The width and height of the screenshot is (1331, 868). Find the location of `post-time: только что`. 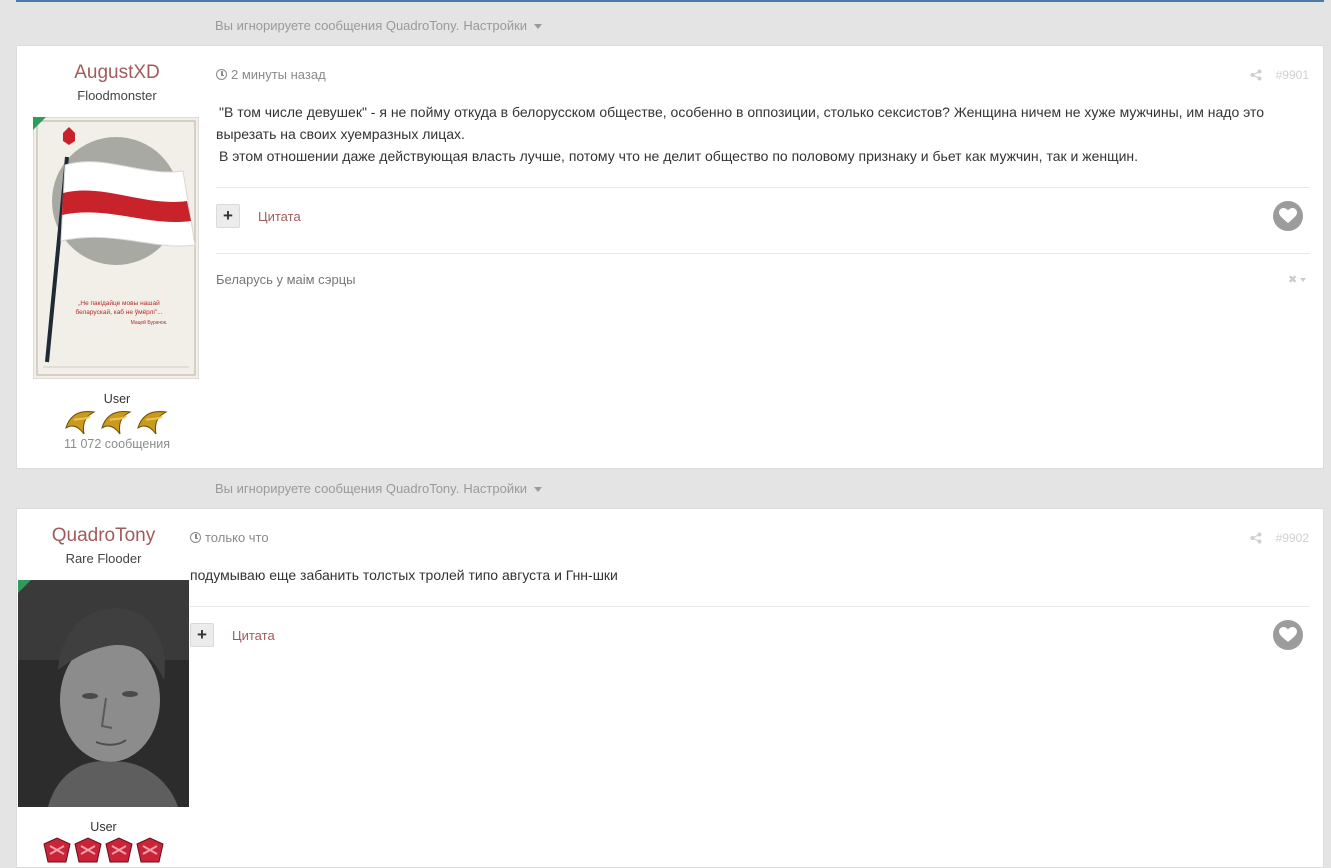

post-time: только что is located at coordinates (237, 537).